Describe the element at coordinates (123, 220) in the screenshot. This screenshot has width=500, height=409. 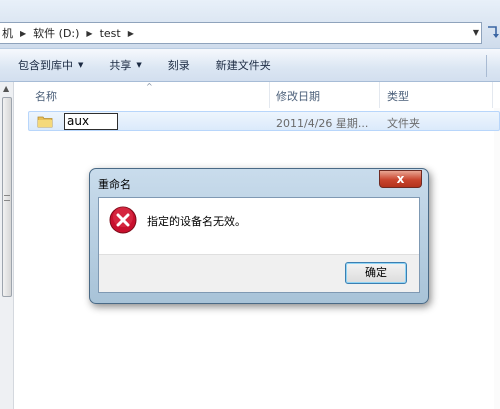
I see `error-icon` at that location.